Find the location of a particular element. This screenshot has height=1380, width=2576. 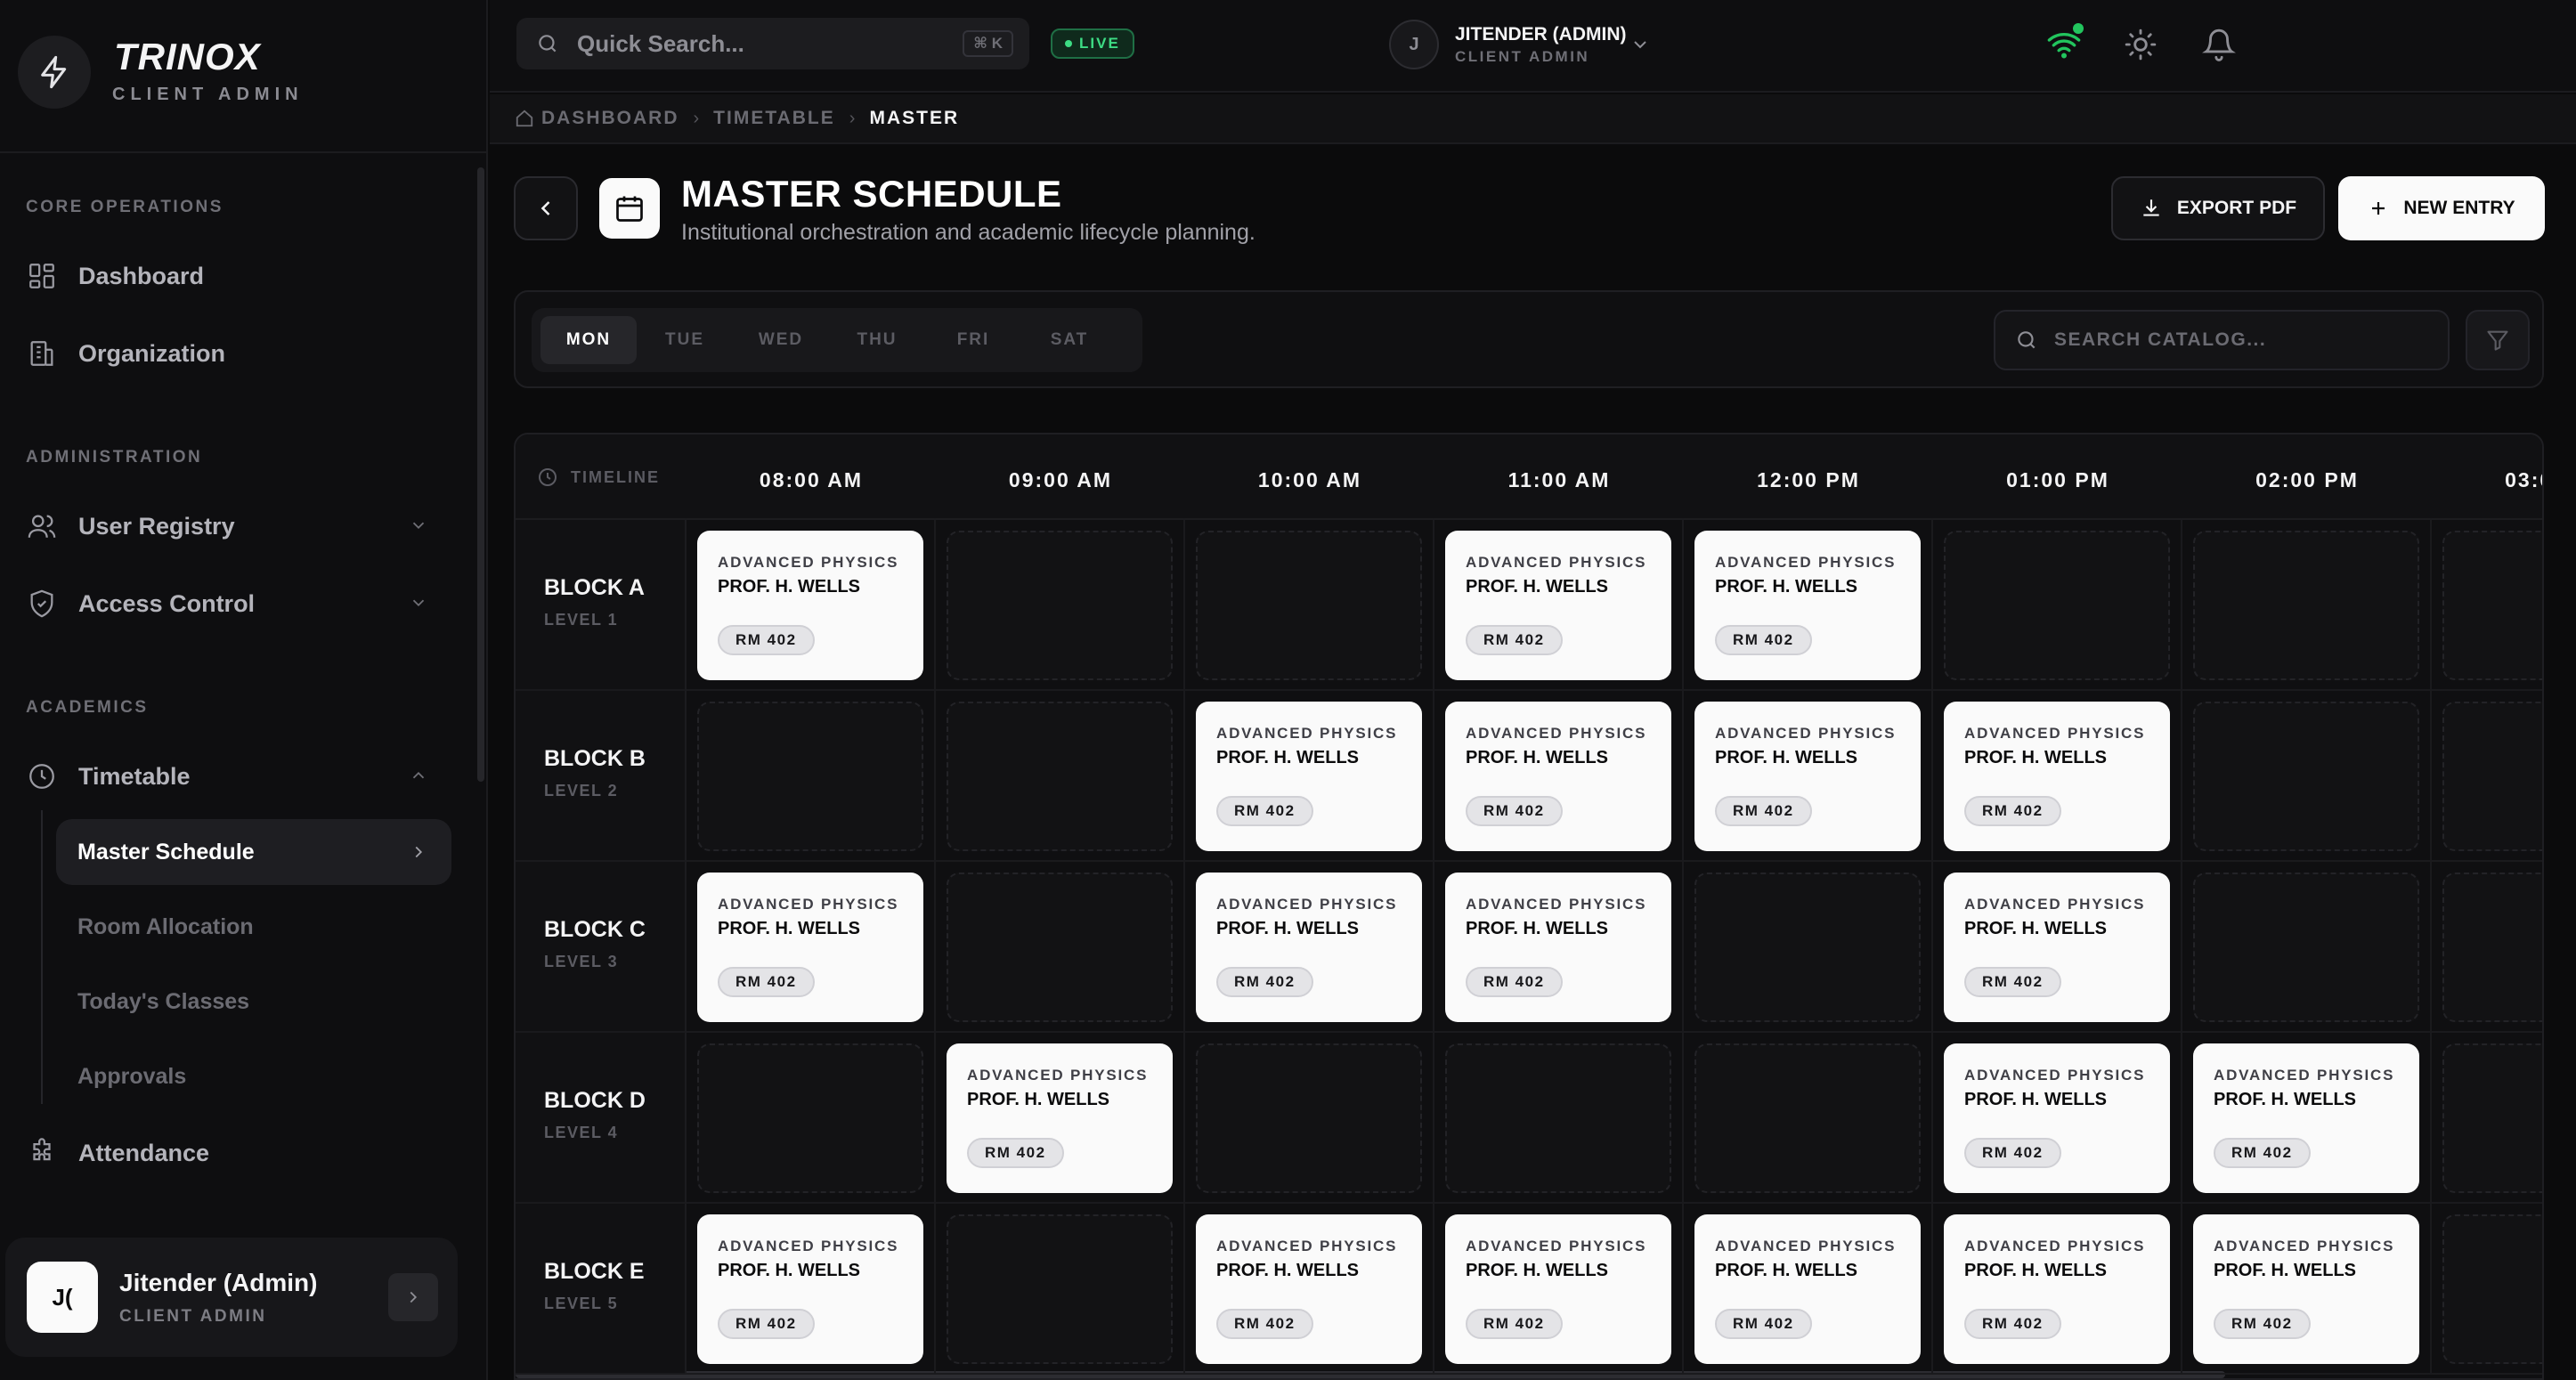

tab-mon: MON is located at coordinates (588, 340).